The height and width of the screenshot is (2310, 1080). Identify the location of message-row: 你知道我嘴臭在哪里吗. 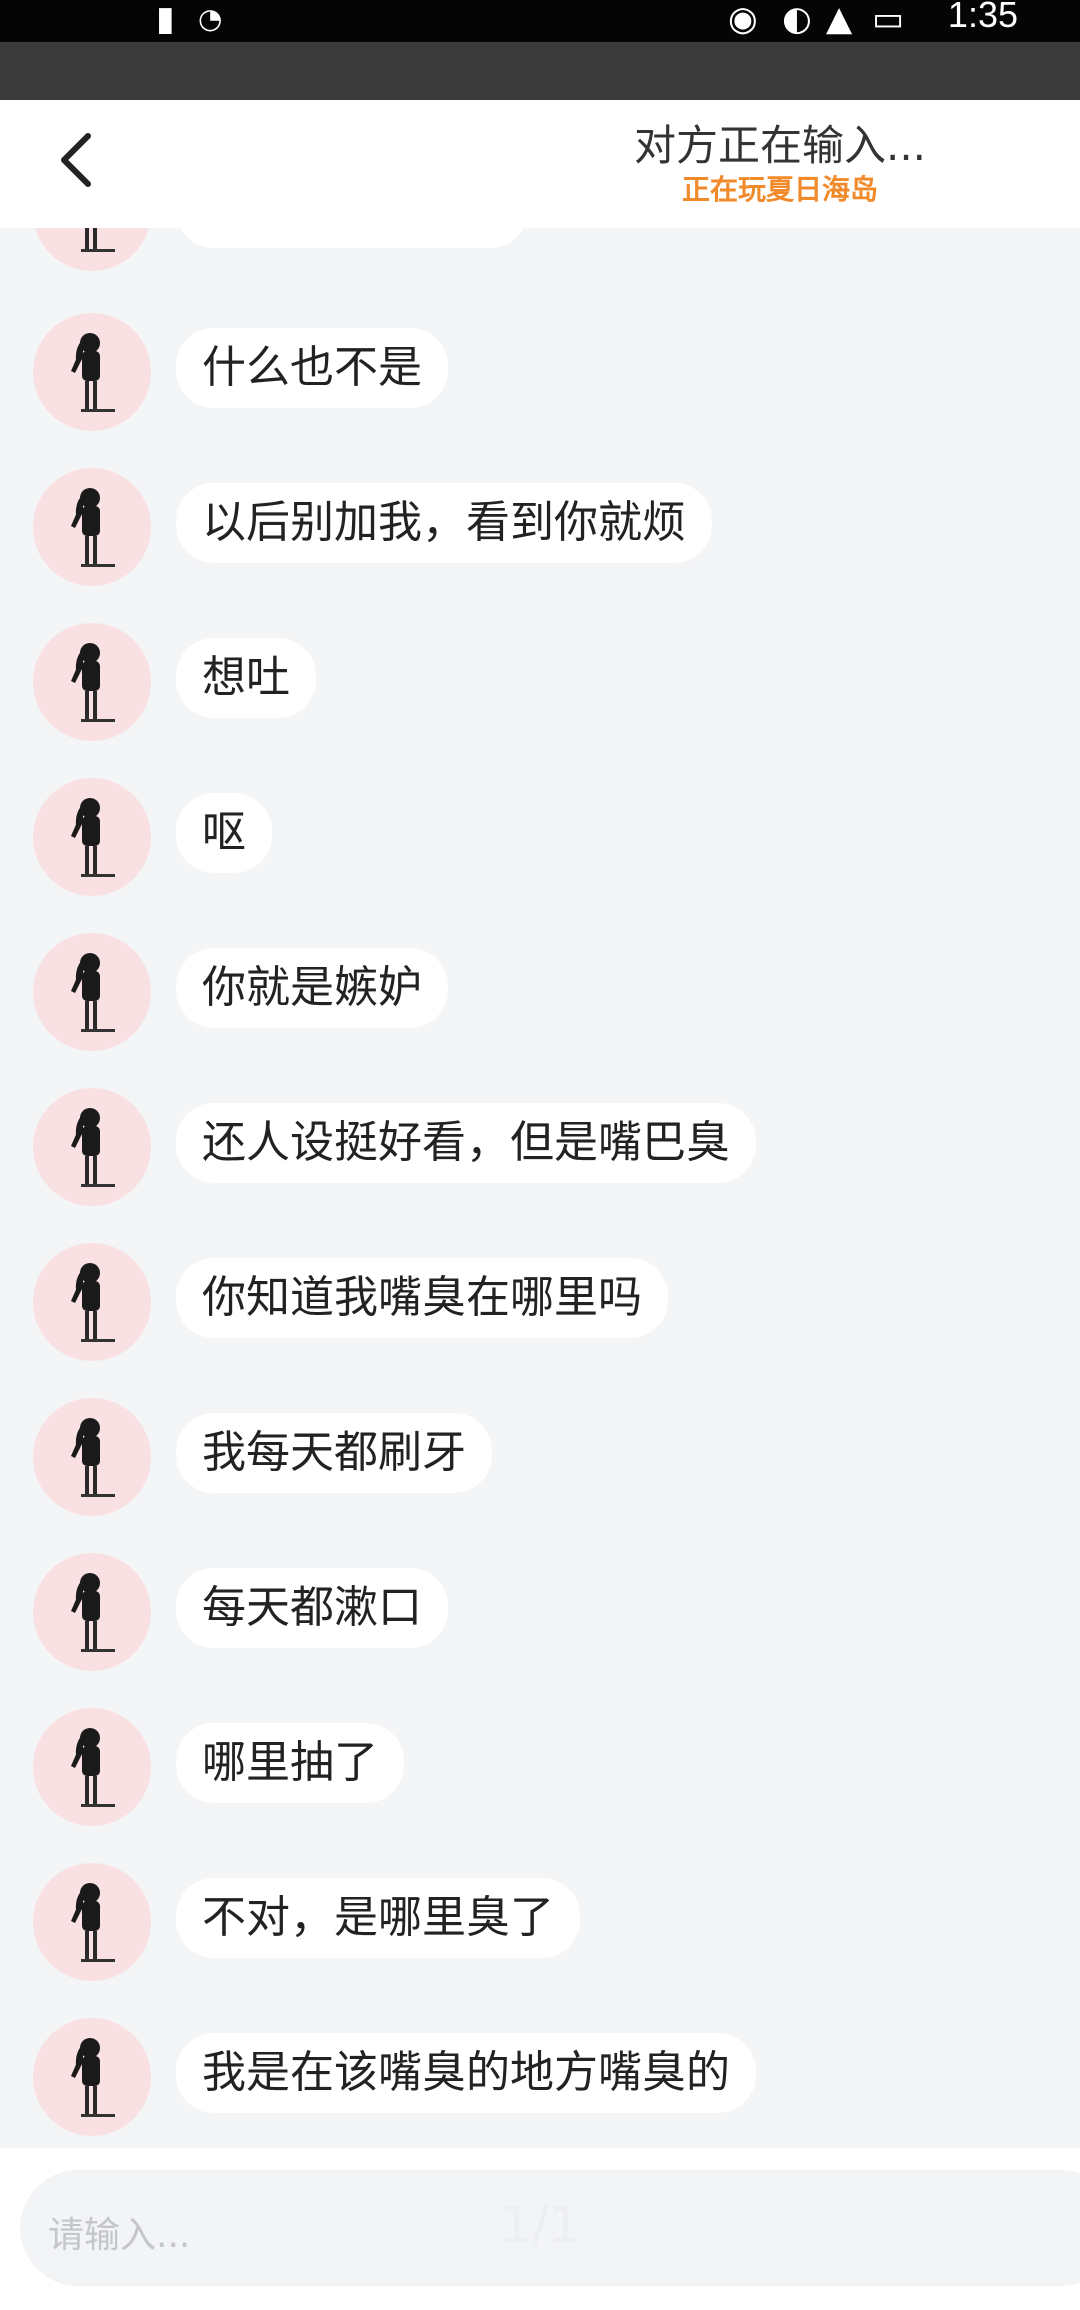
(540, 1308).